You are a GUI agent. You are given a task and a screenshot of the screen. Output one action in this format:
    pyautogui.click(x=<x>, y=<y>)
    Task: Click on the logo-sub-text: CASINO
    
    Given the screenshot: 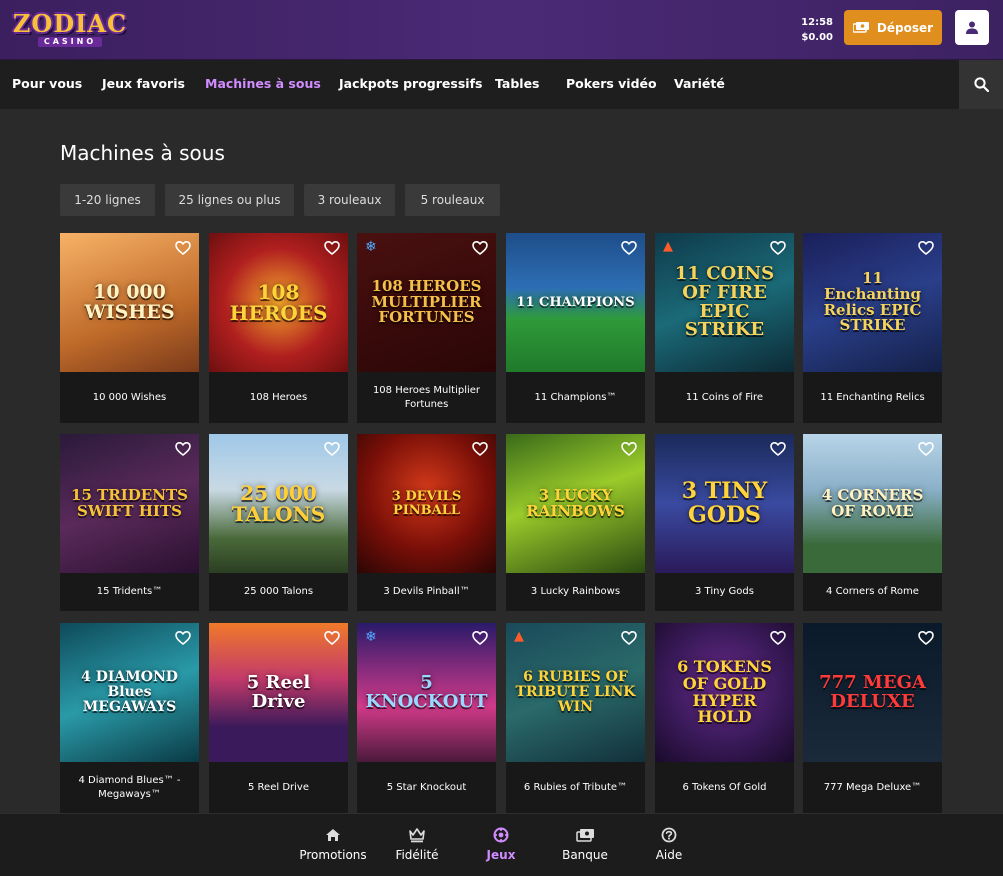 What is the action you would take?
    pyautogui.click(x=70, y=41)
    